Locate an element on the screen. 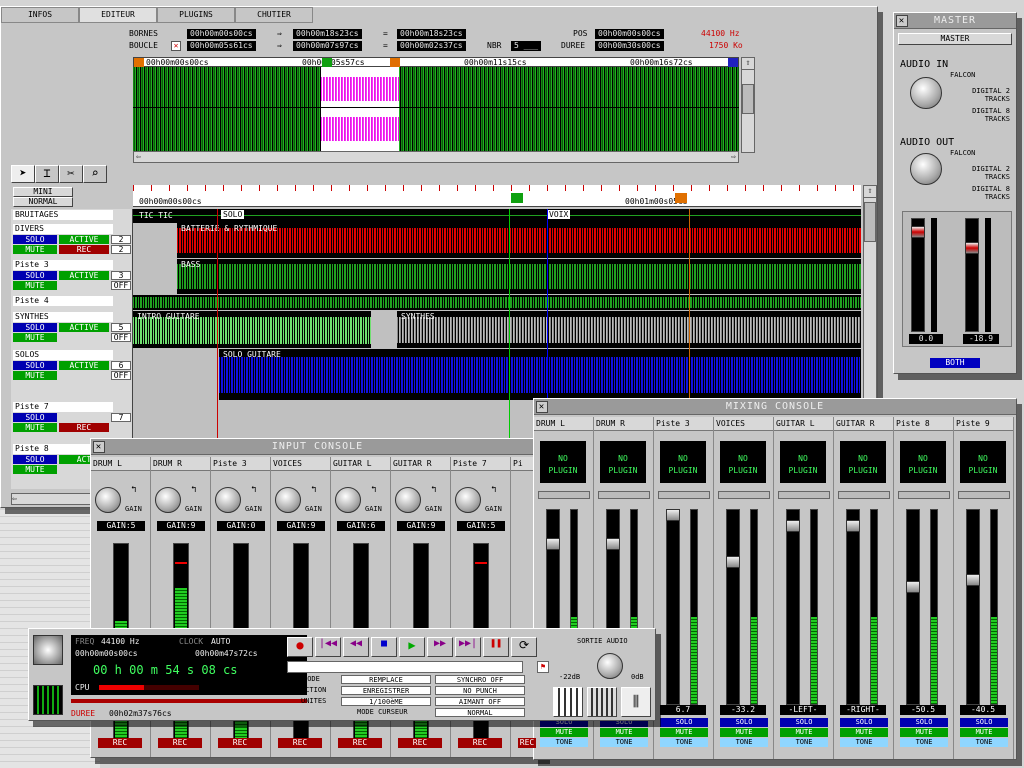 Image resolution: width=1024 pixels, height=768 pixels. track-header: DIVERS SOLO MUTE ACTIVE REC 2 2 is located at coordinates (72, 241).